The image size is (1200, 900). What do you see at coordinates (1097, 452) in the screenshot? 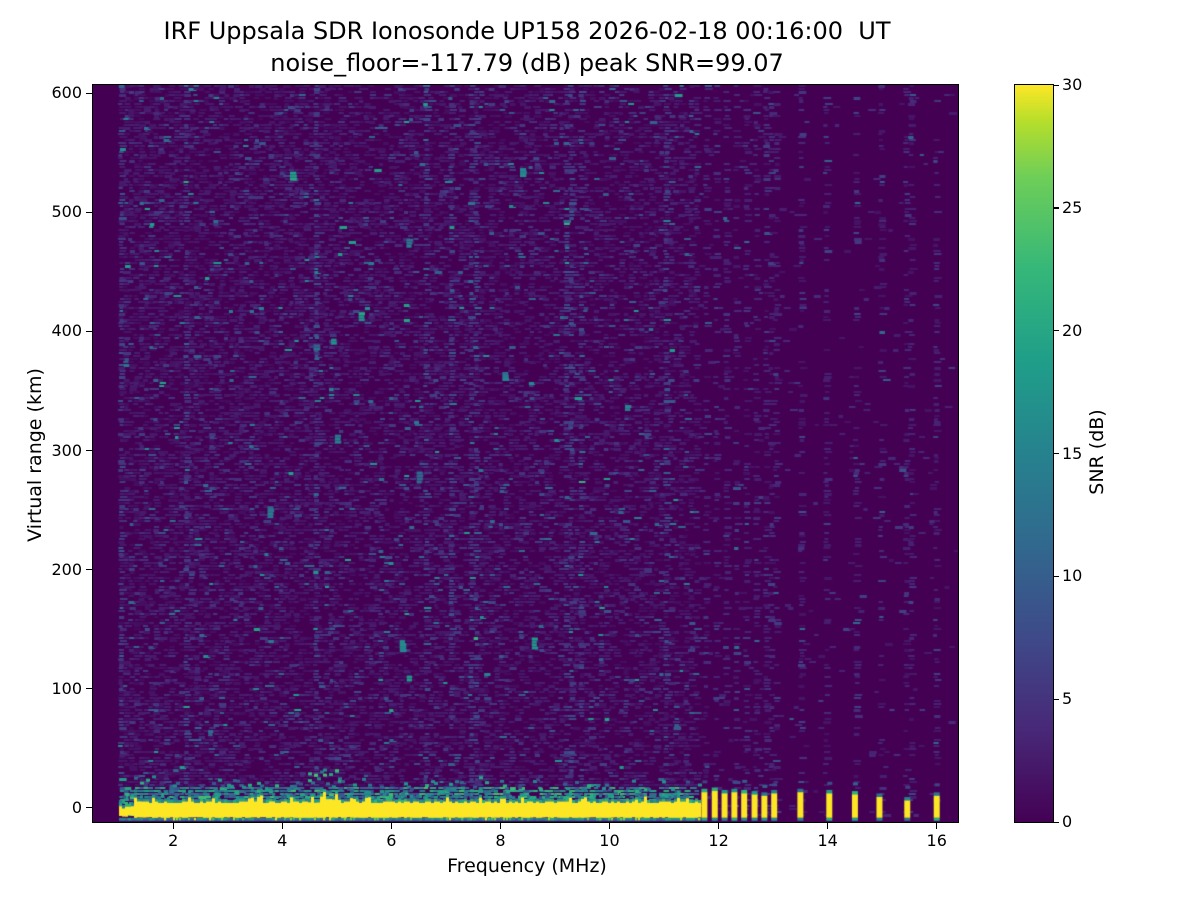
I see `colorbar-label: SNR (dB)` at bounding box center [1097, 452].